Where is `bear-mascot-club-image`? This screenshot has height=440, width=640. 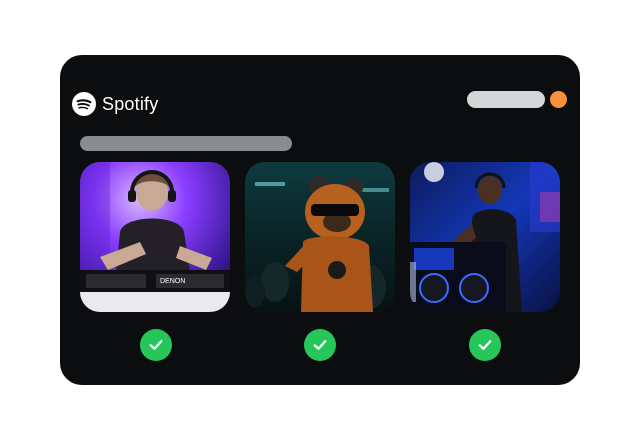 bear-mascot-club-image is located at coordinates (320, 237).